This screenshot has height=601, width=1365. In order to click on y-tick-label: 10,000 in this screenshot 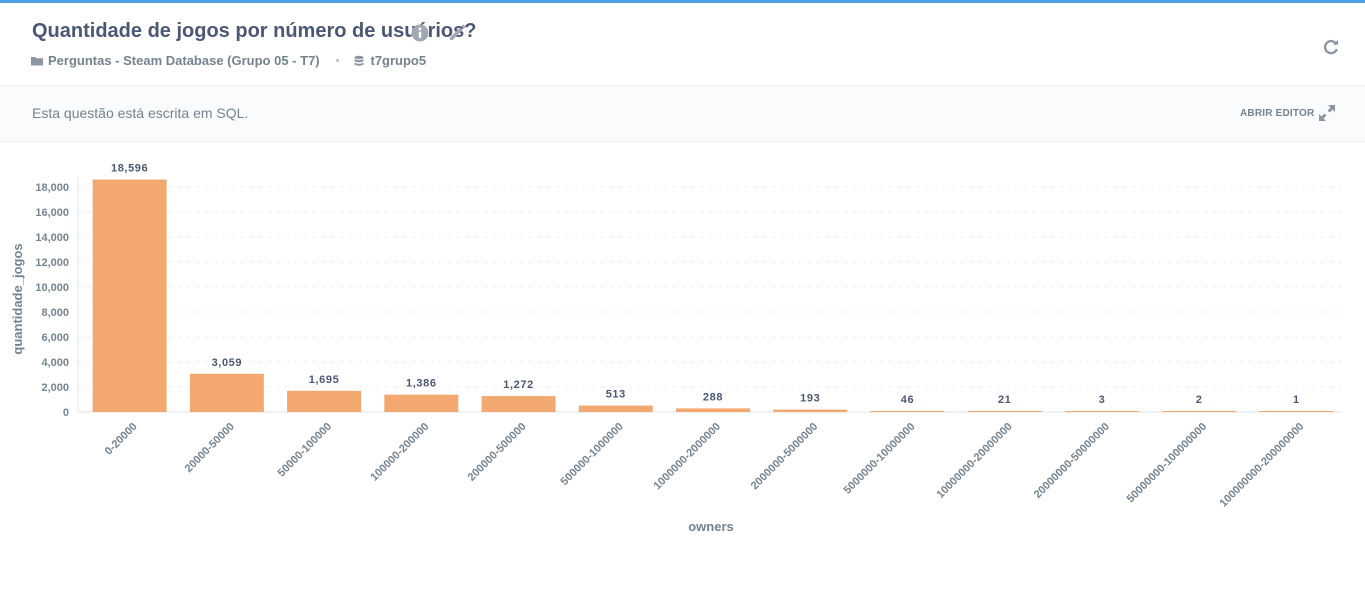, I will do `click(52, 288)`.